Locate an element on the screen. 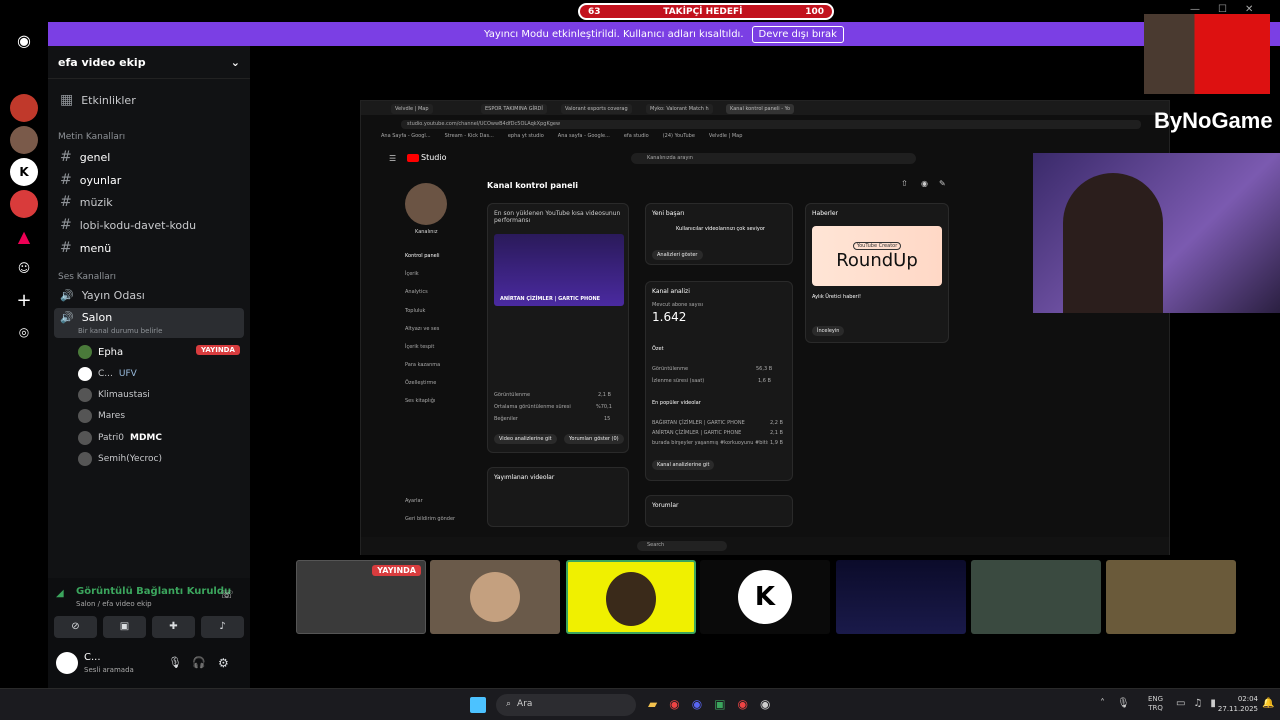 Image resolution: width=1280 pixels, height=720 pixels. roundup-banner: YouTube Creator RoundUp is located at coordinates (877, 256).